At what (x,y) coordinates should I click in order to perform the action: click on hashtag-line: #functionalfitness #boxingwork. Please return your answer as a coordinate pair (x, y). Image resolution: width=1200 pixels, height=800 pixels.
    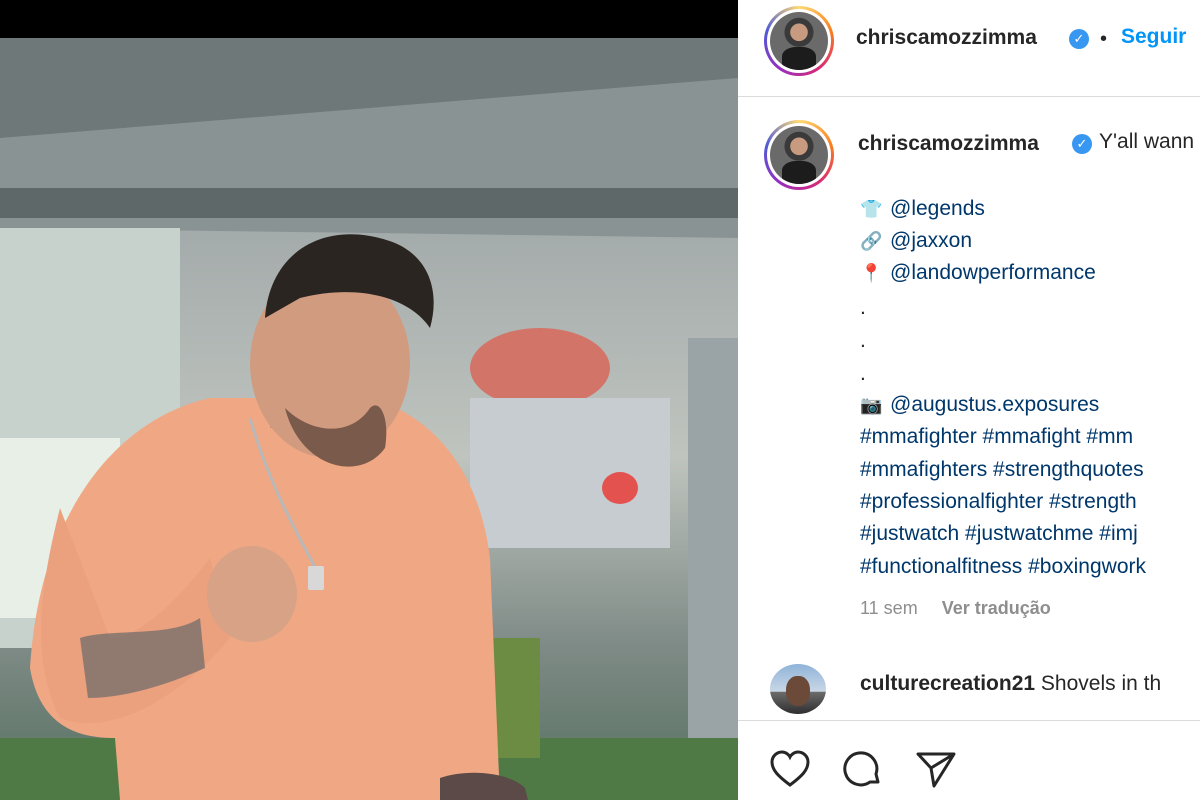
    Looking at the image, I should click on (1003, 567).